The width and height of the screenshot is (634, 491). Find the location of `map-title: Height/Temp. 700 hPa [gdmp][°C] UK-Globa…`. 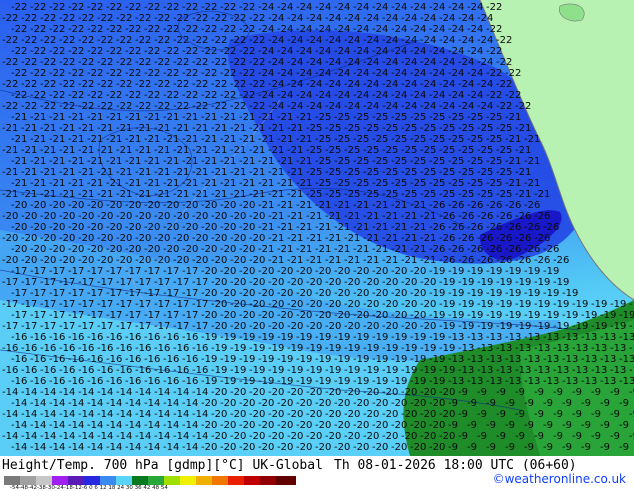

map-title: Height/Temp. 700 hPa [gdmp][°C] UK-Globa… is located at coordinates (162, 465).